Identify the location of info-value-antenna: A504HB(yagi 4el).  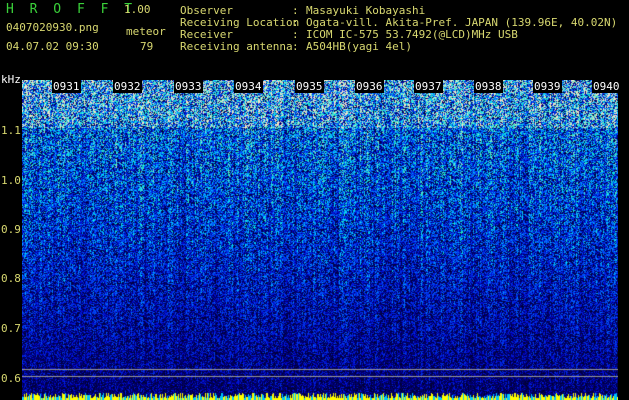
(359, 46).